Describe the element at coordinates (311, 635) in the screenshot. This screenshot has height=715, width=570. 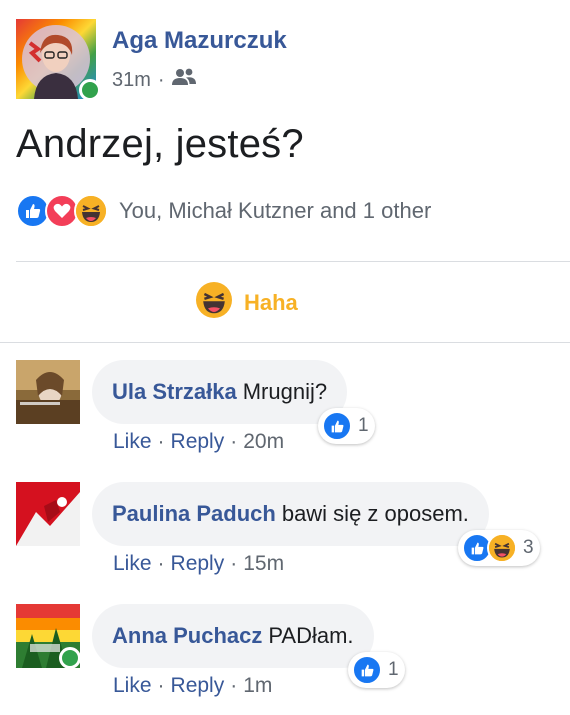
I see `comment-text: PADłam.` at that location.